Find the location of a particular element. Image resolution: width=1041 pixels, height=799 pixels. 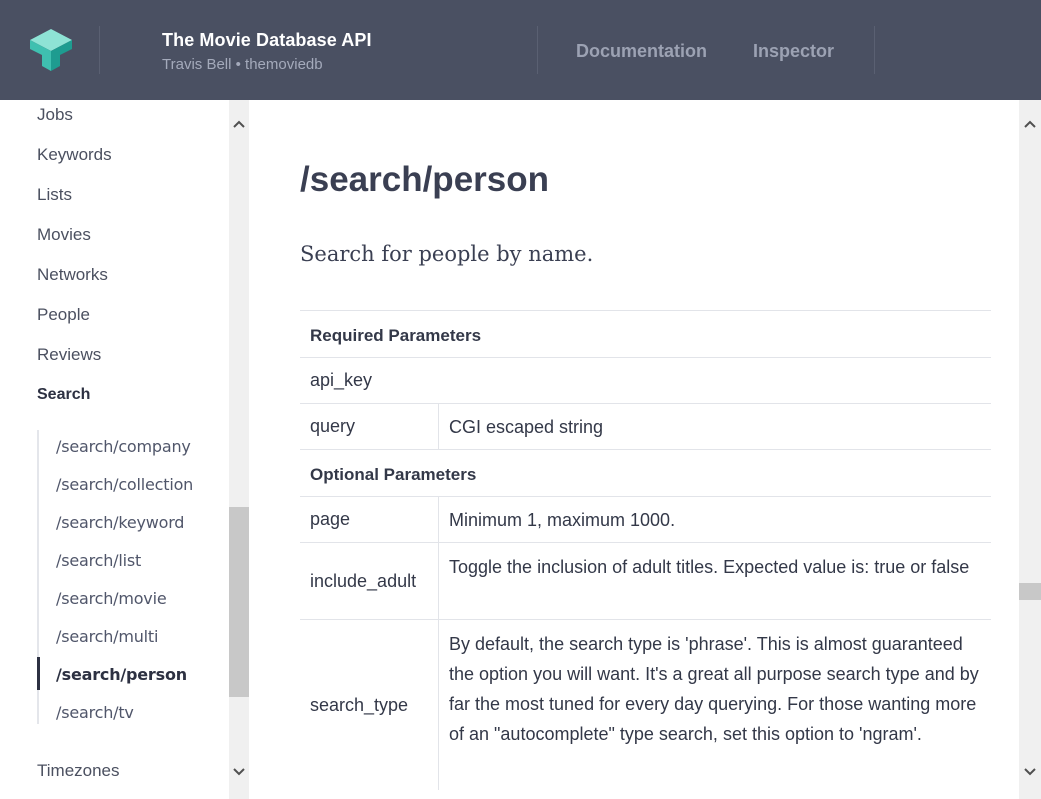

sidebar-item-networks: Networks is located at coordinates (72, 275).